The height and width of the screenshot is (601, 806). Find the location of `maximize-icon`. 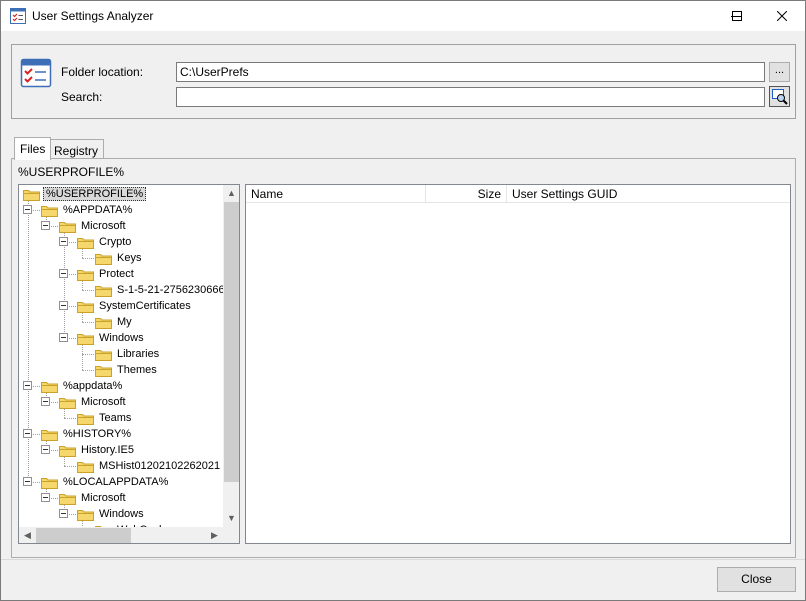

maximize-icon is located at coordinates (737, 16).